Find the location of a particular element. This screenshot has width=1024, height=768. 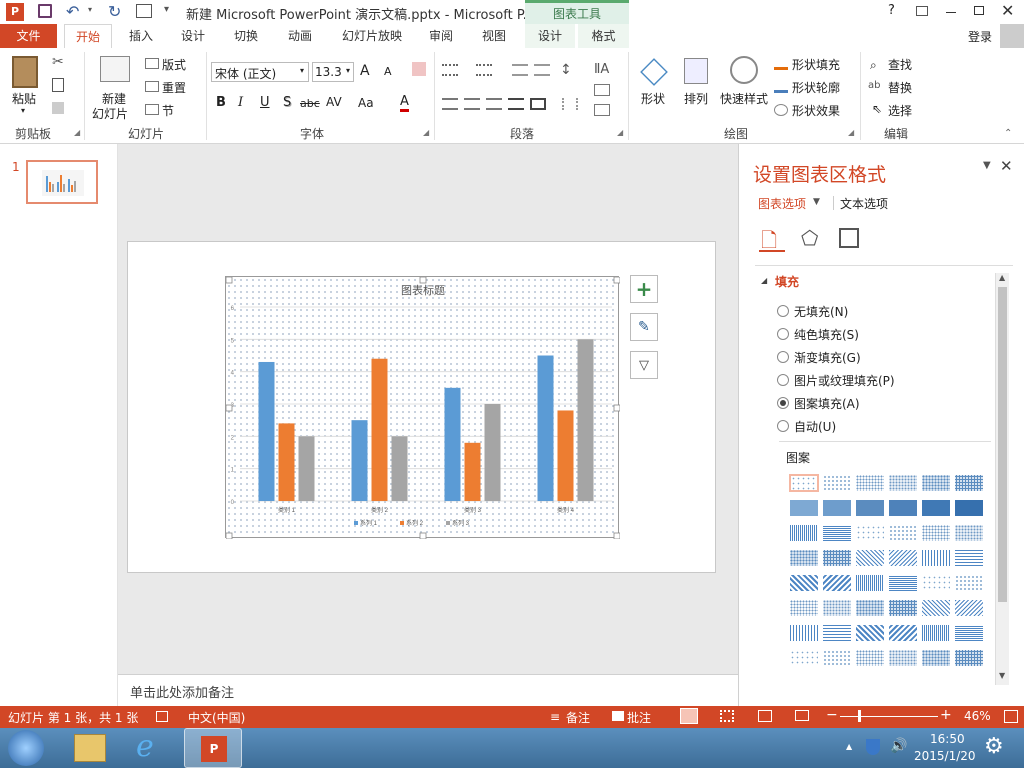

strikethrough-icon: abc is located at coordinates (310, 103).